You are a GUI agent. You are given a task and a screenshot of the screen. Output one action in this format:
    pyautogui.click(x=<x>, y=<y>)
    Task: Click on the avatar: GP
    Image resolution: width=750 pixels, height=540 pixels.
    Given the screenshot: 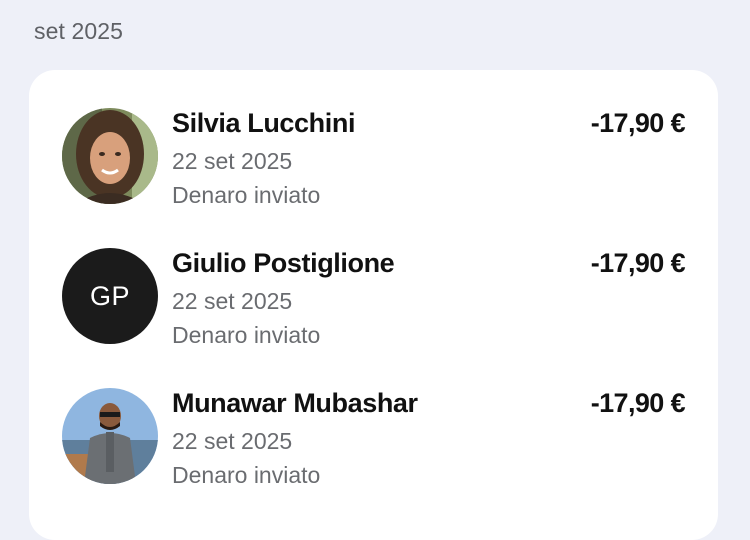 What is the action you would take?
    pyautogui.click(x=110, y=296)
    